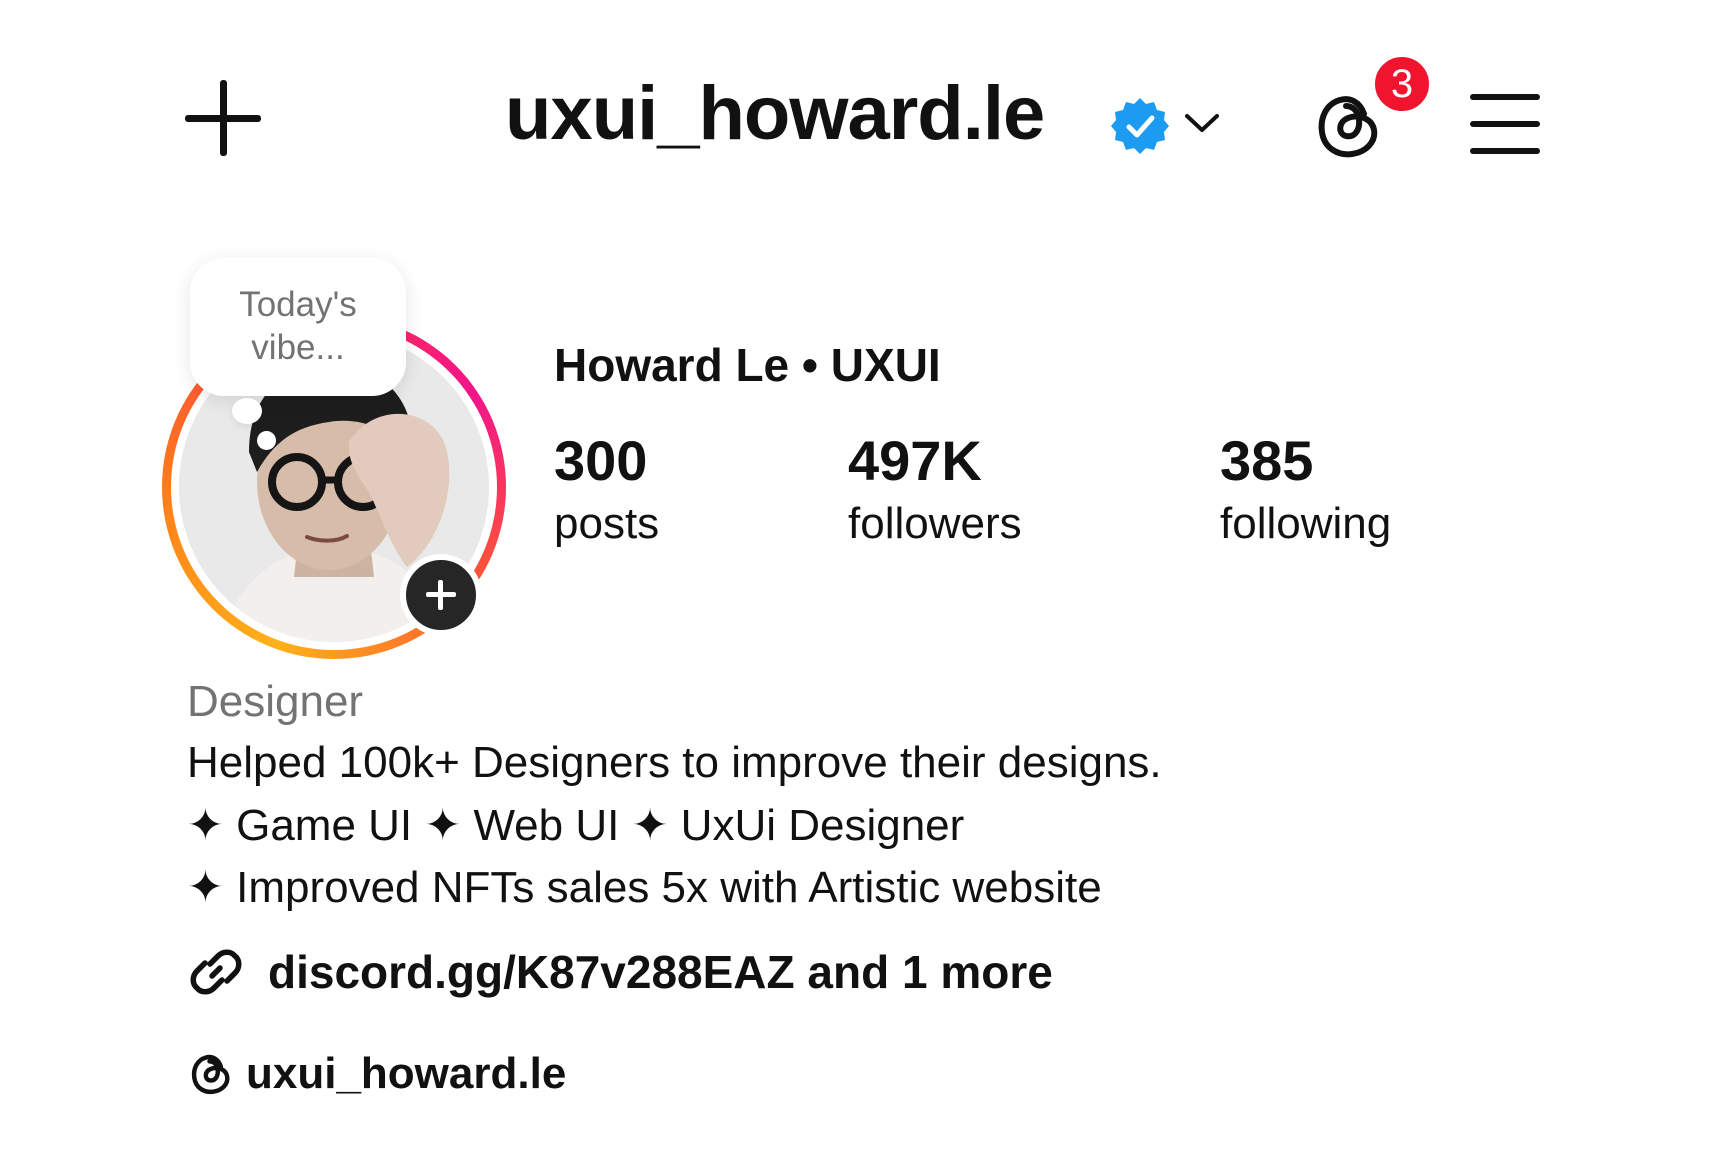 The image size is (1714, 1152). What do you see at coordinates (275, 701) in the screenshot?
I see `profile-category: Designer` at bounding box center [275, 701].